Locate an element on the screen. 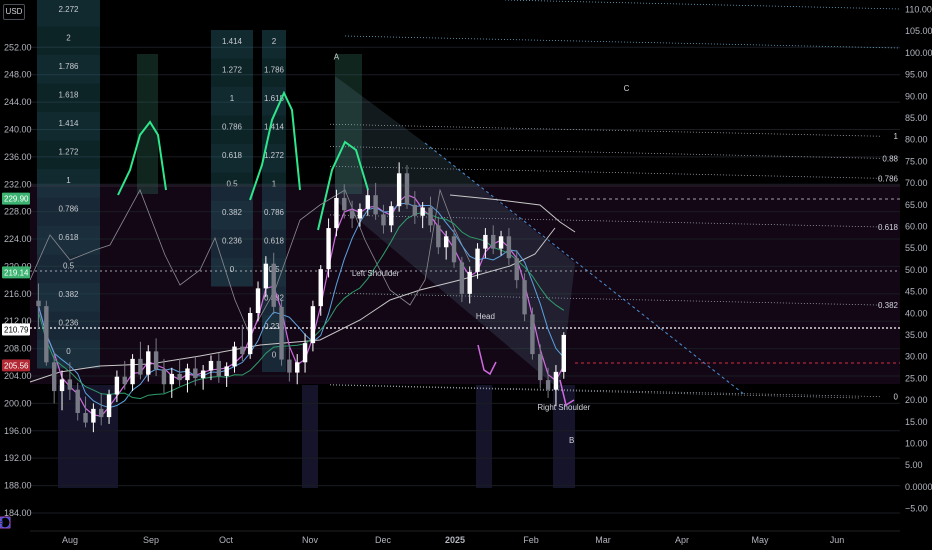 Image resolution: width=932 pixels, height=550 pixels. left-axis-tick: 188.00 is located at coordinates (18, 486).